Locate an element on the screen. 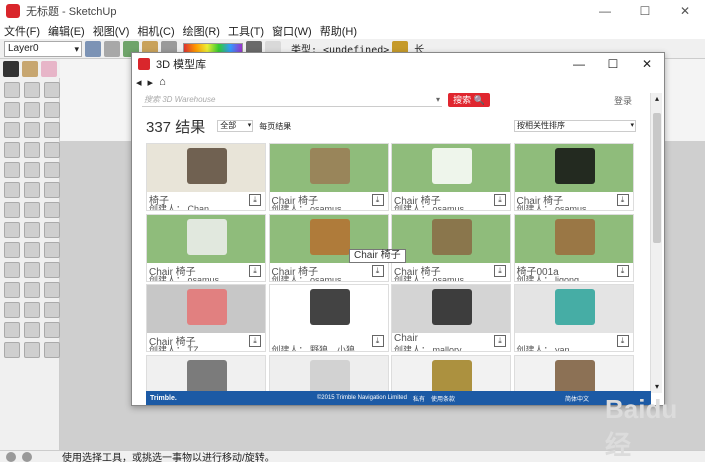 Image resolution: width=705 pixels, height=462 pixels. protractor-icon is located at coordinates (12, 250).